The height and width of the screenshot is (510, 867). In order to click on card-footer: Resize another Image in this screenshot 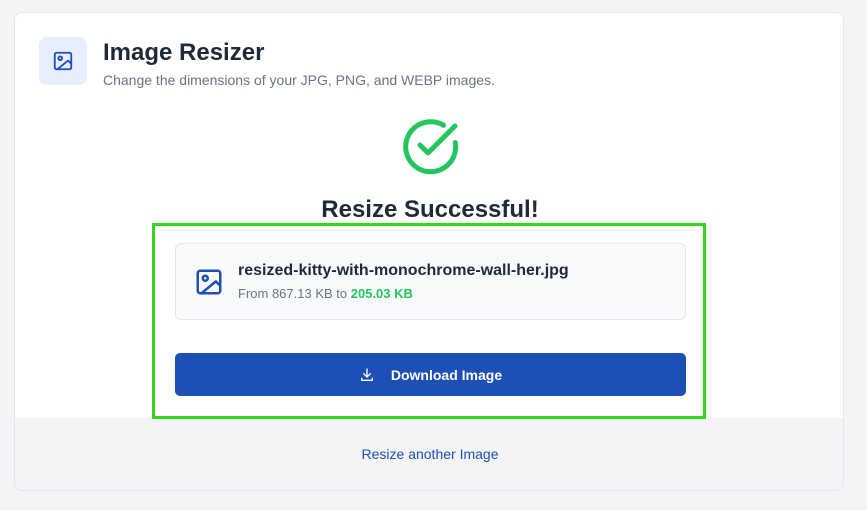, I will do `click(429, 454)`.